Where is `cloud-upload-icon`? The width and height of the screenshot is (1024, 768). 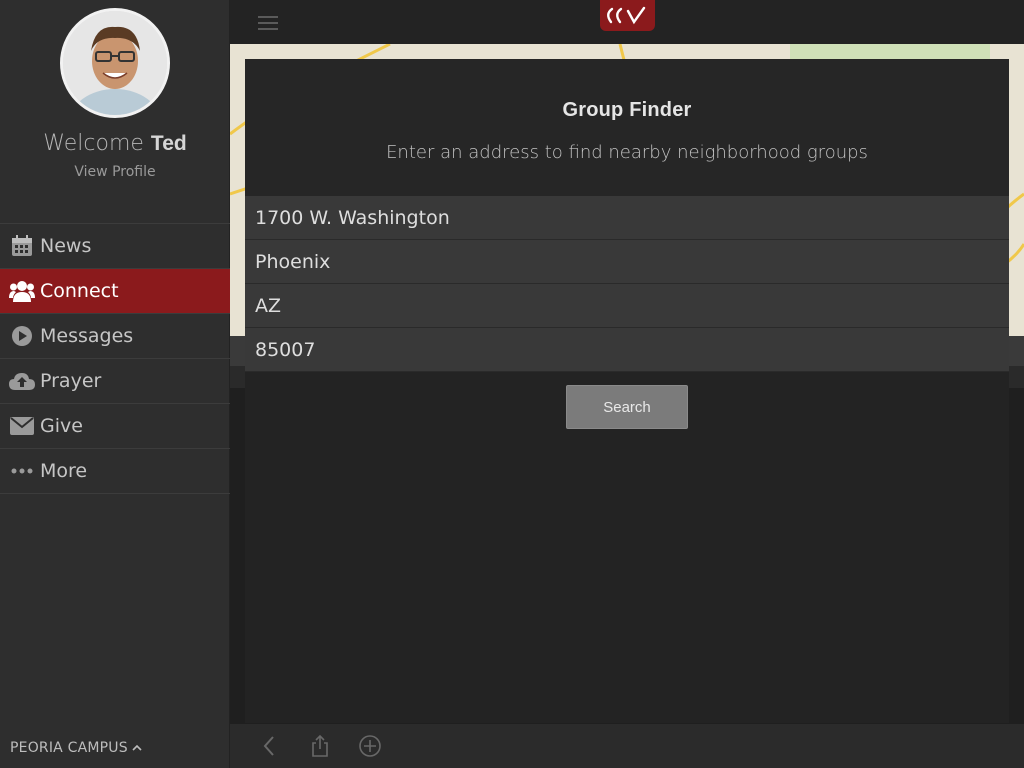
cloud-upload-icon is located at coordinates (20, 381).